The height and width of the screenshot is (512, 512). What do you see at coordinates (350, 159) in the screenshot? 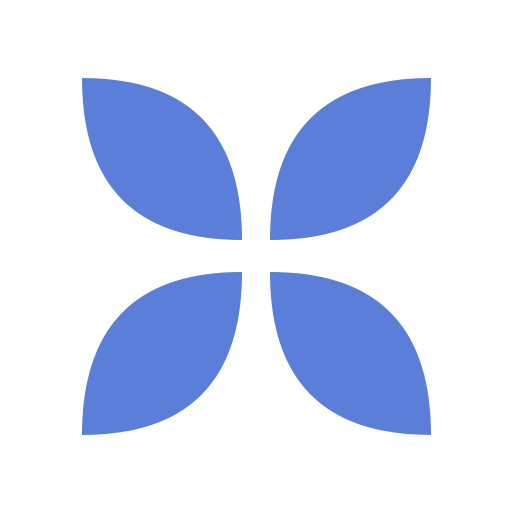
I see `top-right-petal` at bounding box center [350, 159].